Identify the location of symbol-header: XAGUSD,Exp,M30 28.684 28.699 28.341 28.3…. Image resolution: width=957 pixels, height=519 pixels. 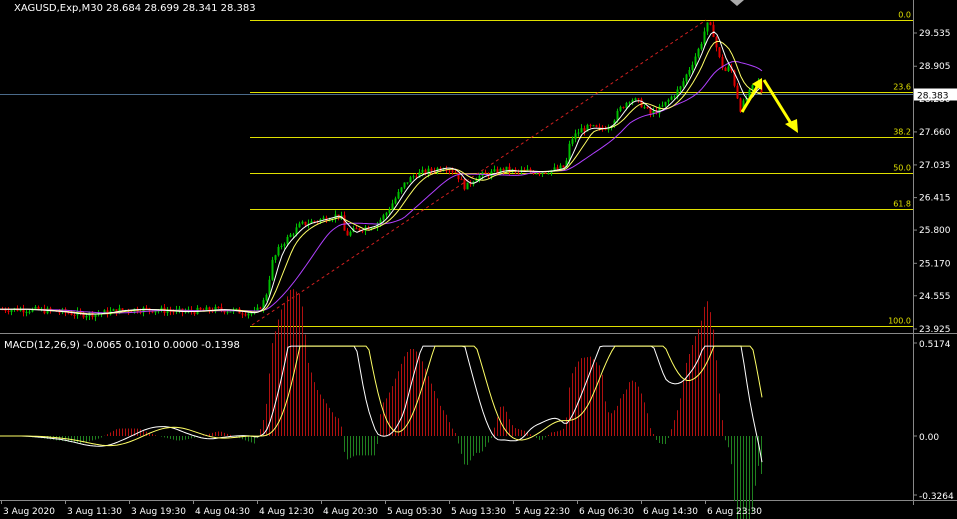
(135, 8).